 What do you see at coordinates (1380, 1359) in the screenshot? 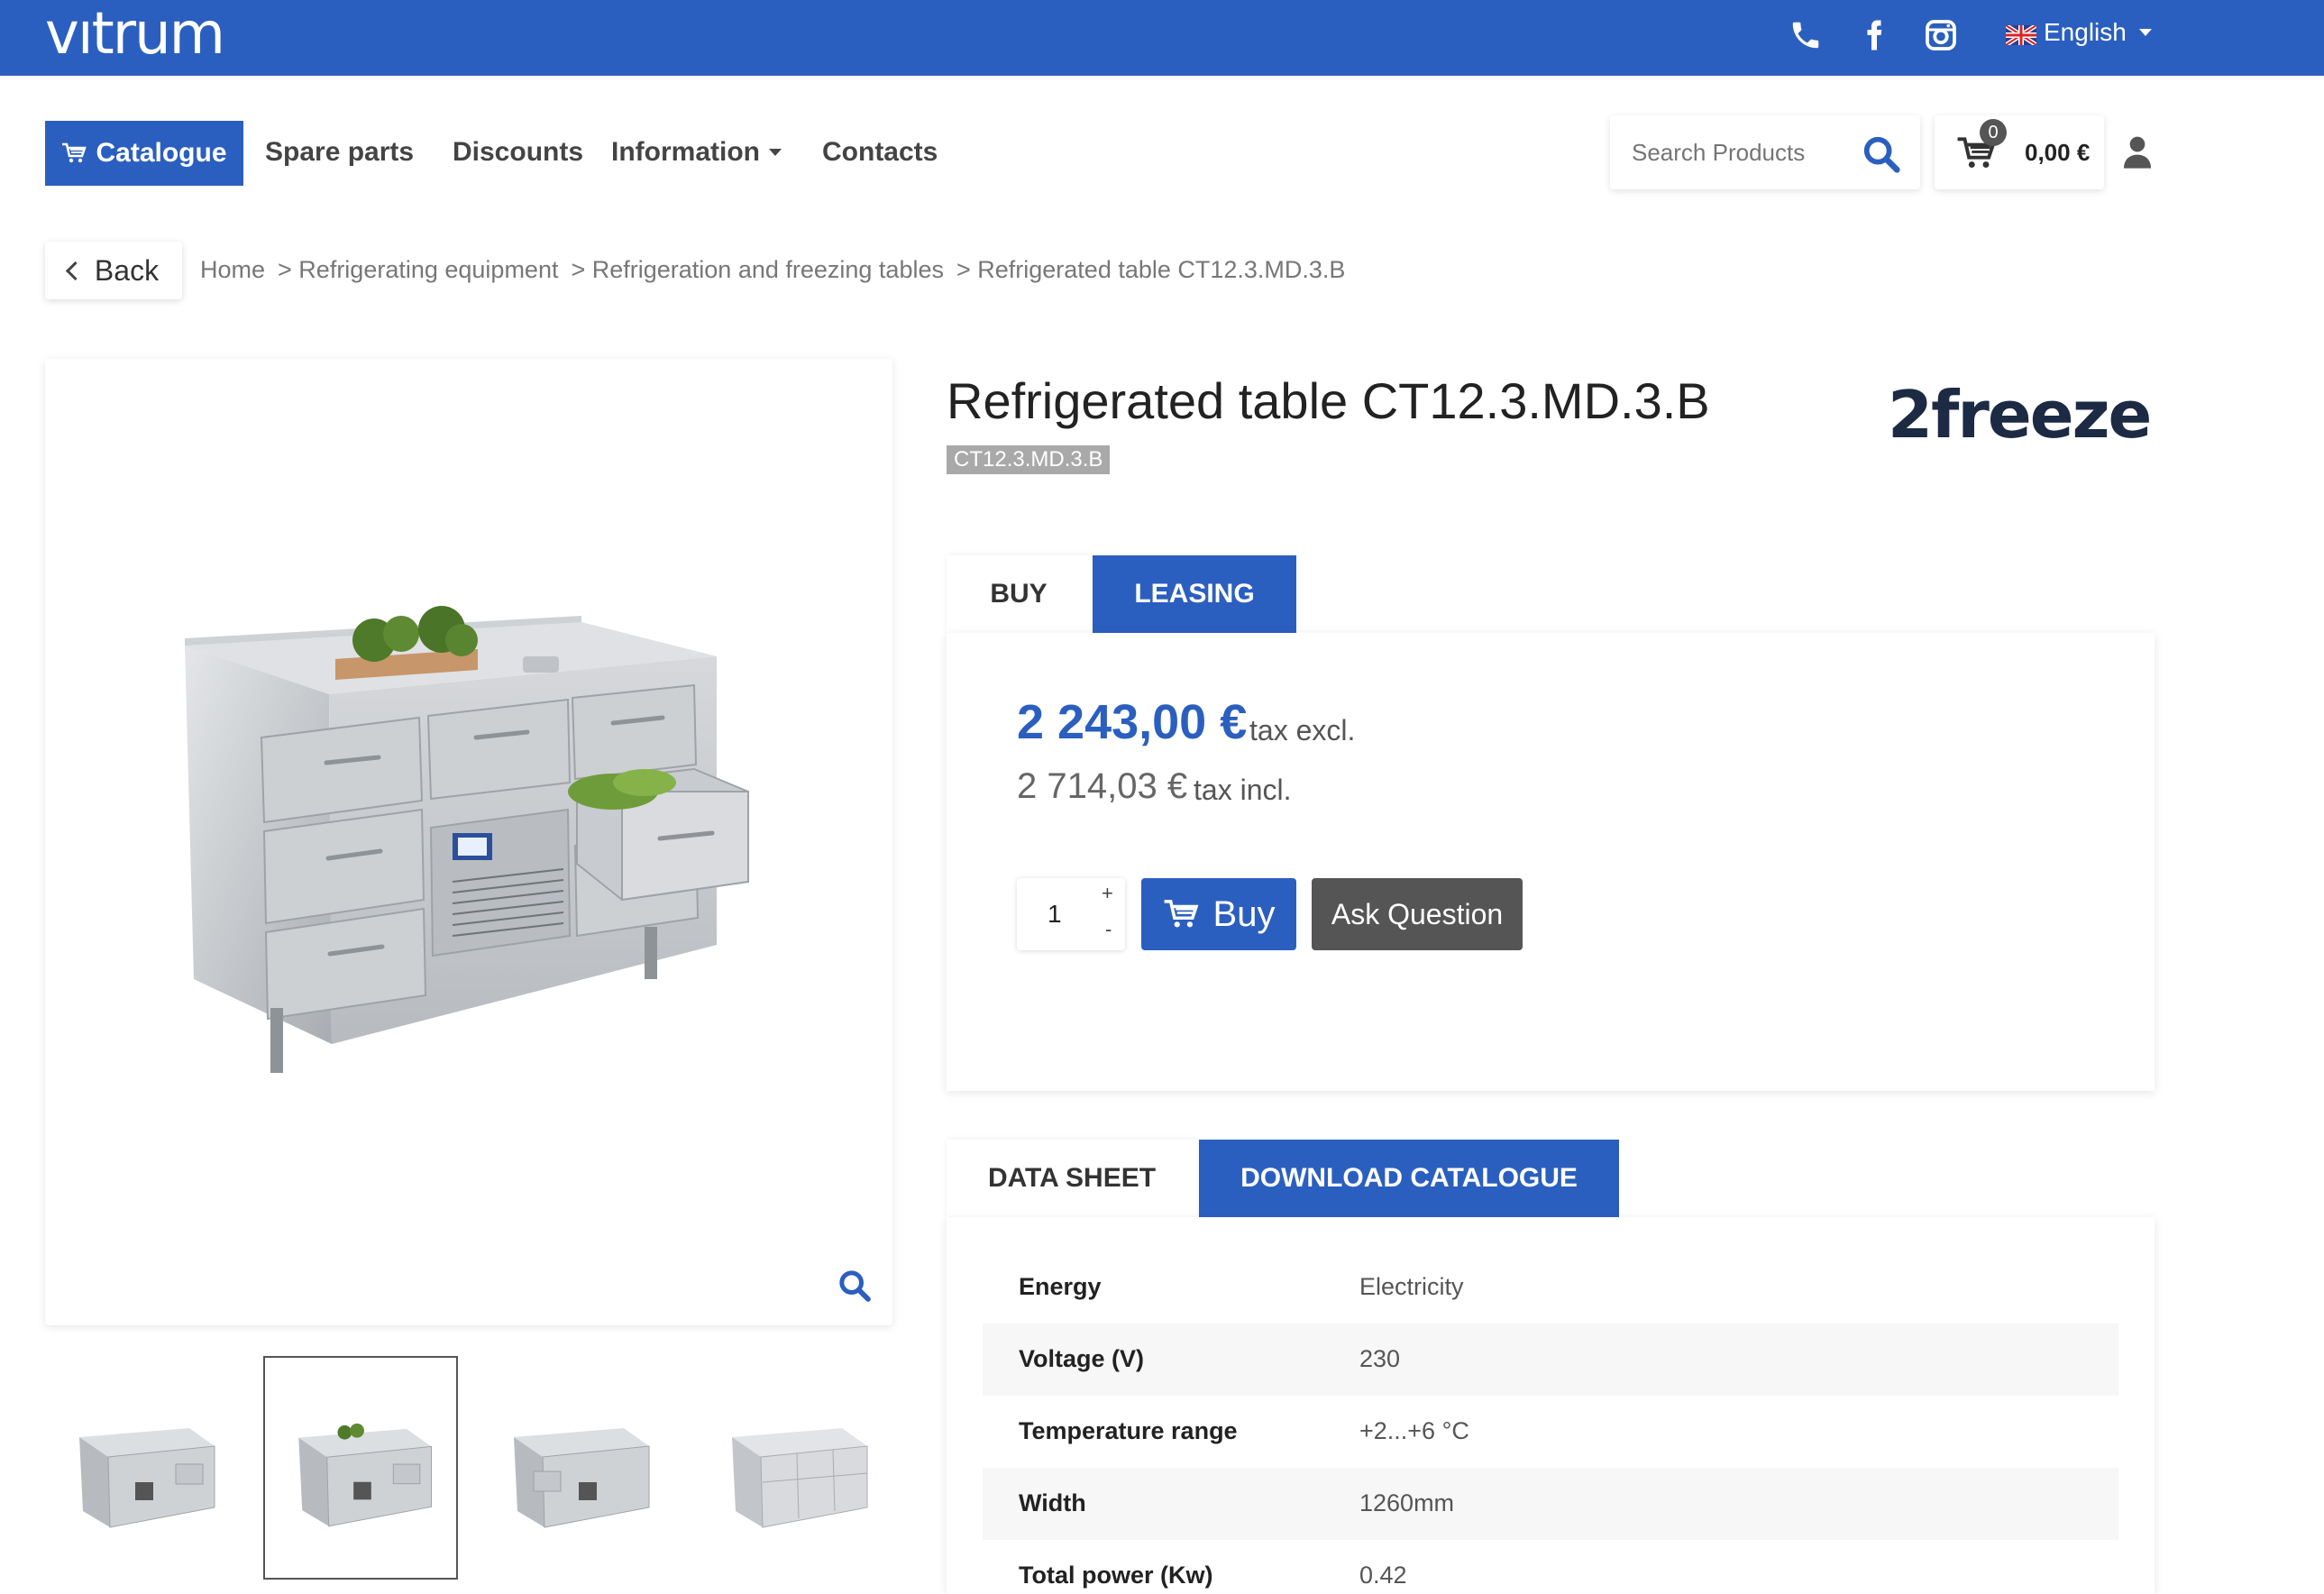
I see `spec-value: 230` at bounding box center [1380, 1359].